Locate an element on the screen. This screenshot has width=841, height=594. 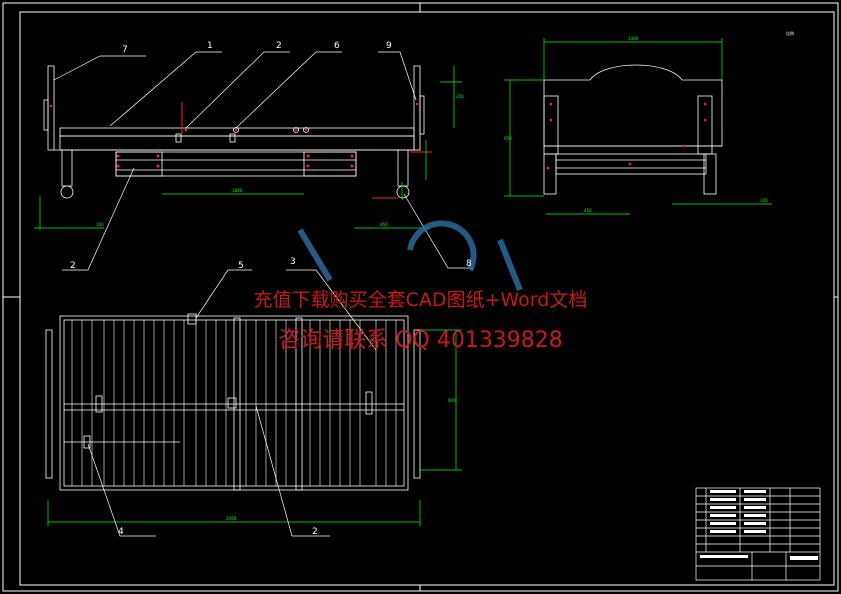
balloon-2-bottom: 2 is located at coordinates (315, 532).